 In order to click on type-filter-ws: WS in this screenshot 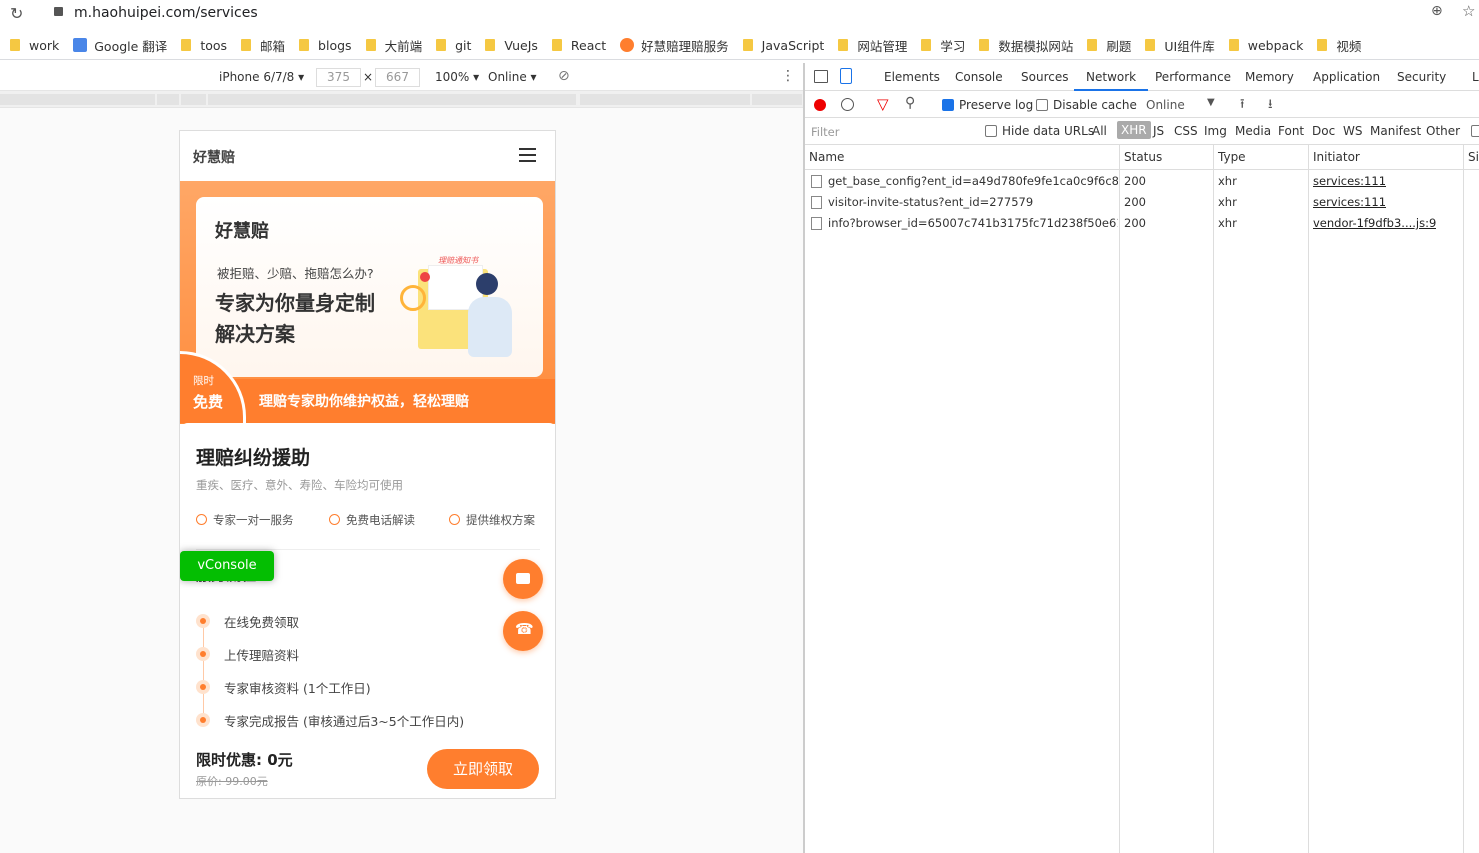, I will do `click(1352, 131)`.